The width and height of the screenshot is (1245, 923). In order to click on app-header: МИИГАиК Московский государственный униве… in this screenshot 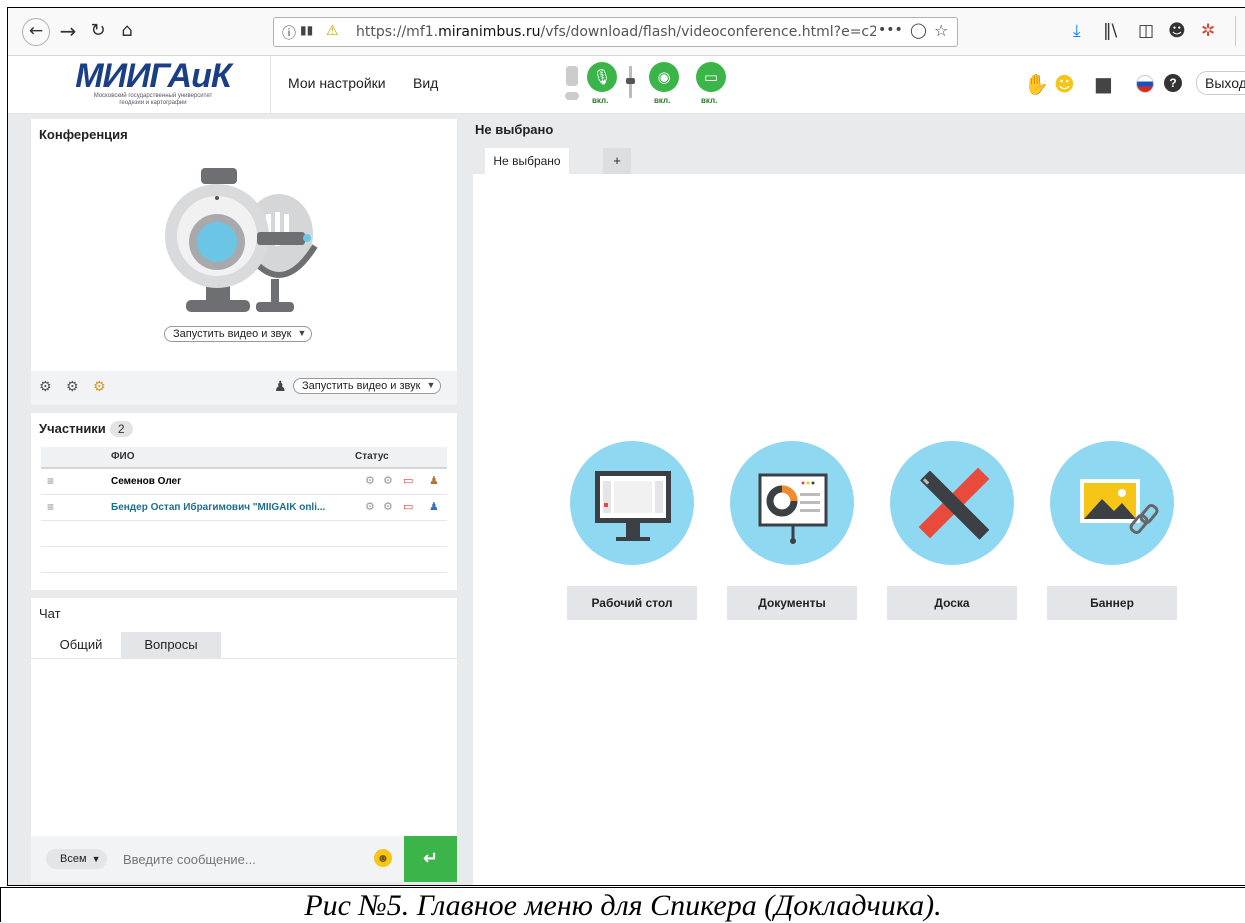, I will do `click(626, 85)`.